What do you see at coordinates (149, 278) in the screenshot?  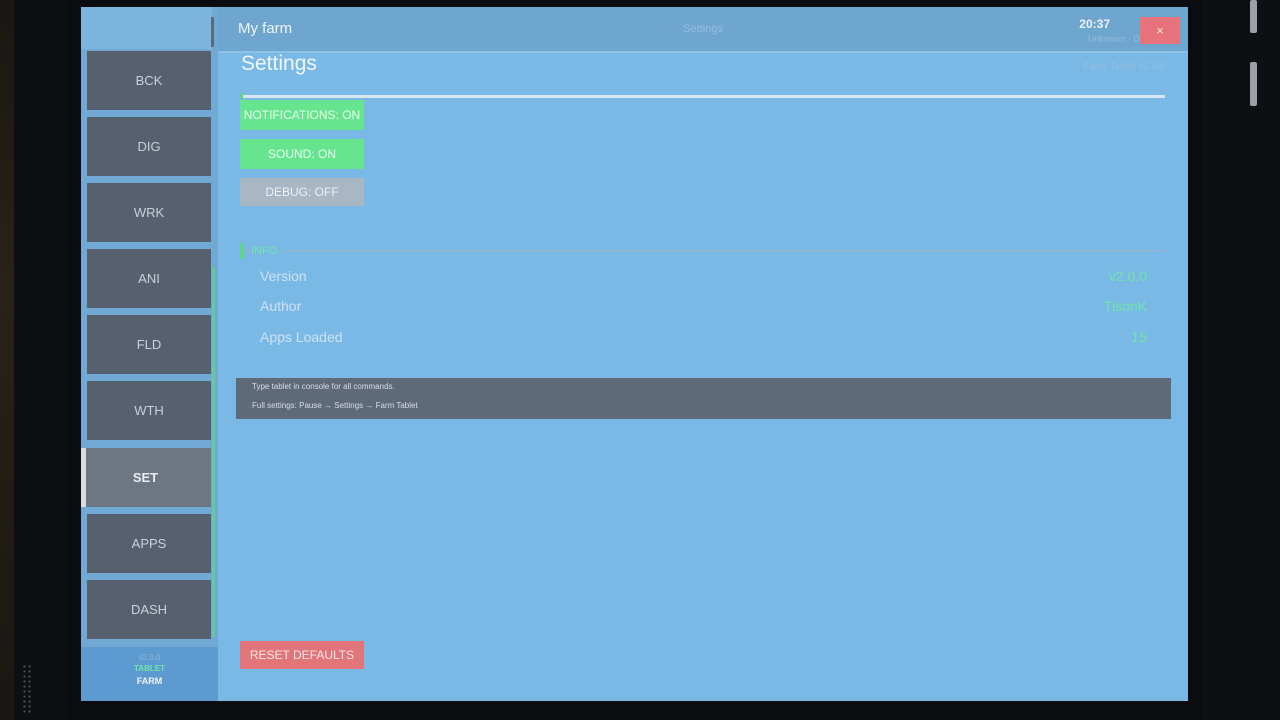 I see `sidebar-item-ani: ANI` at bounding box center [149, 278].